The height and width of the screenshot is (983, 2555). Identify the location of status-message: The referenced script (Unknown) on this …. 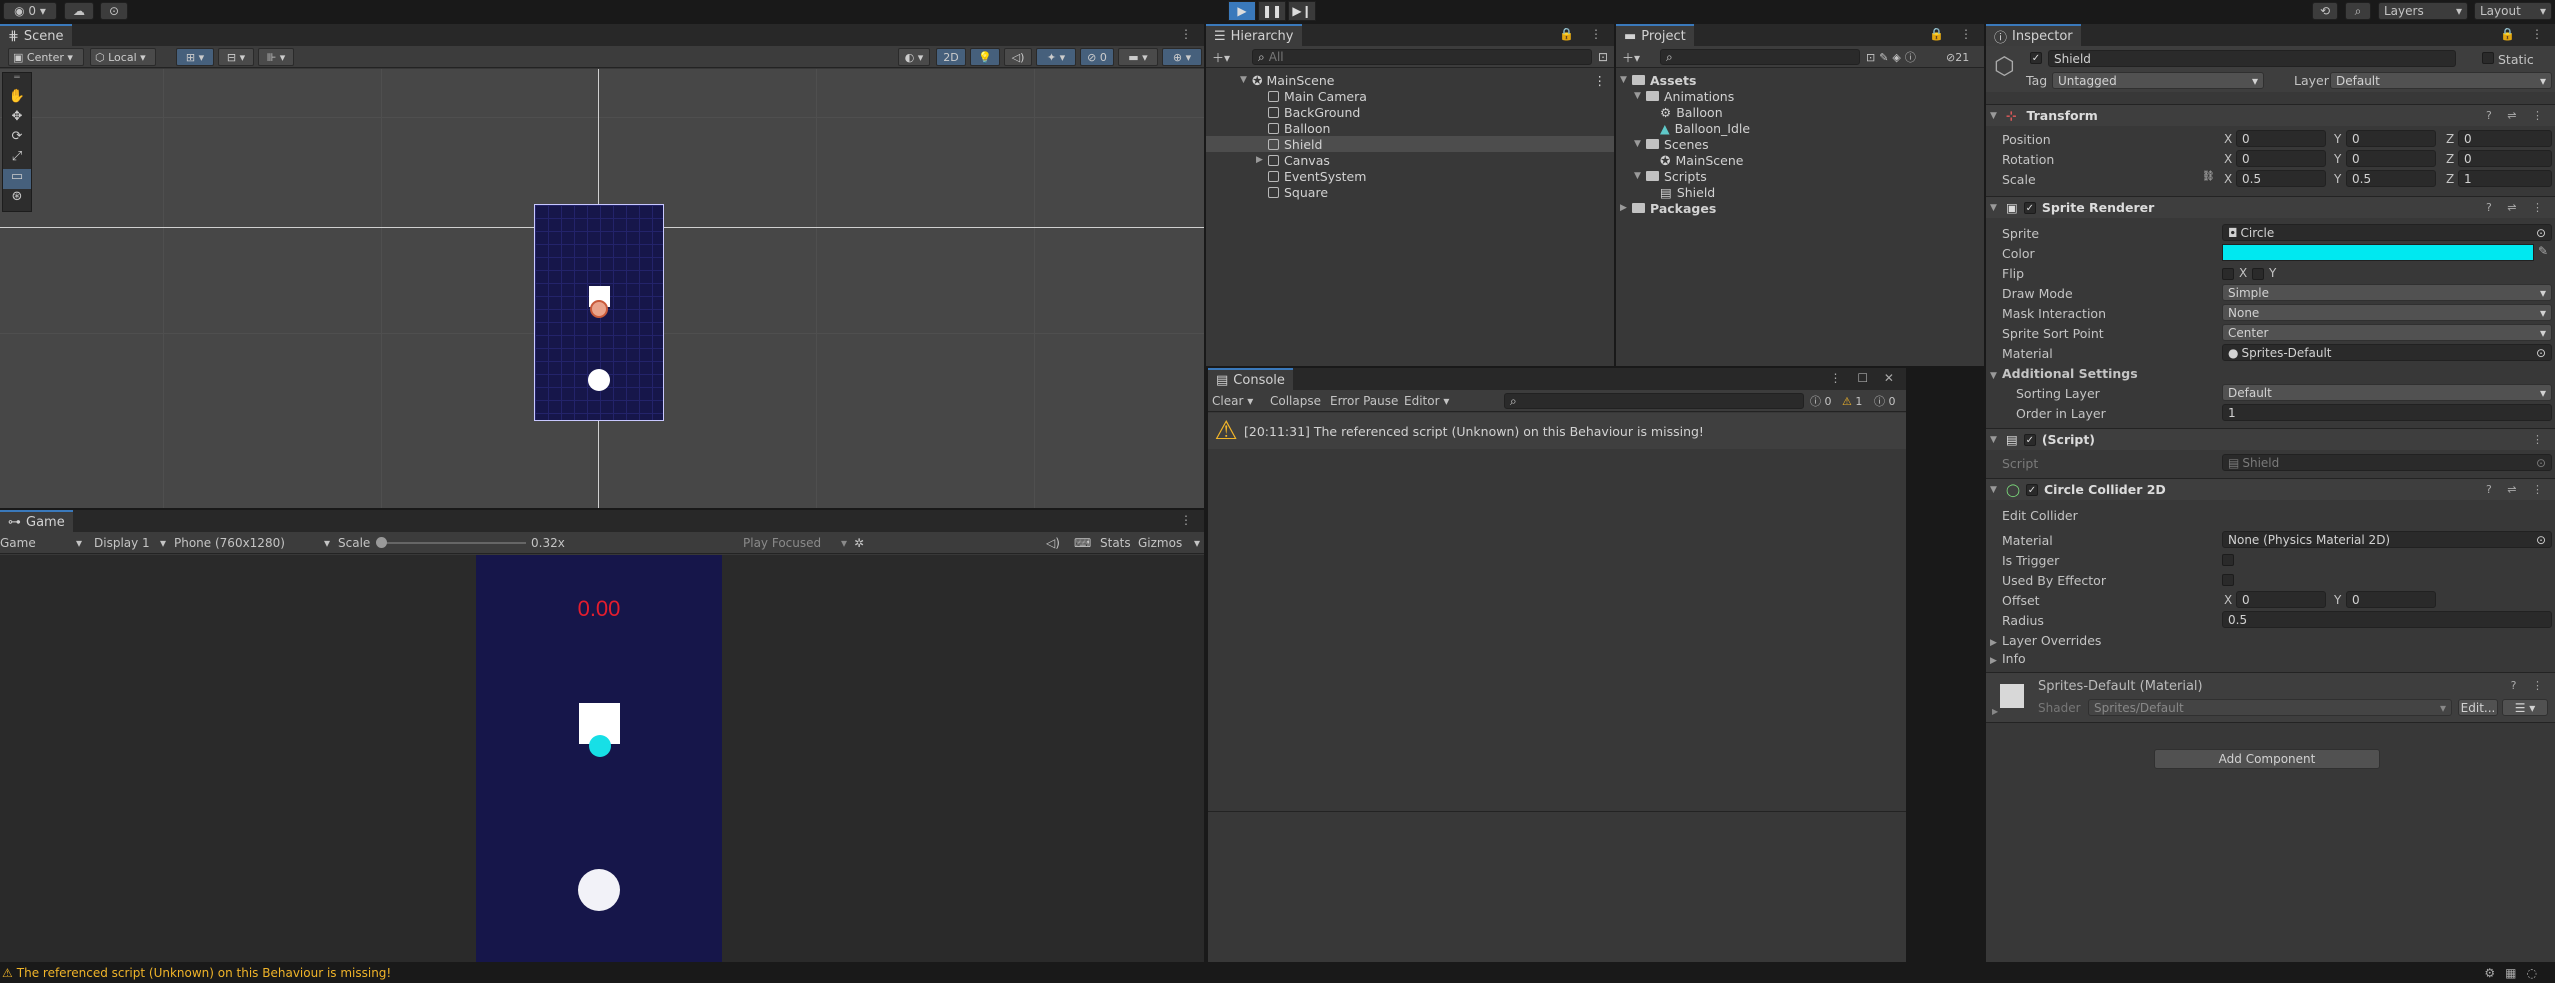
(204, 973).